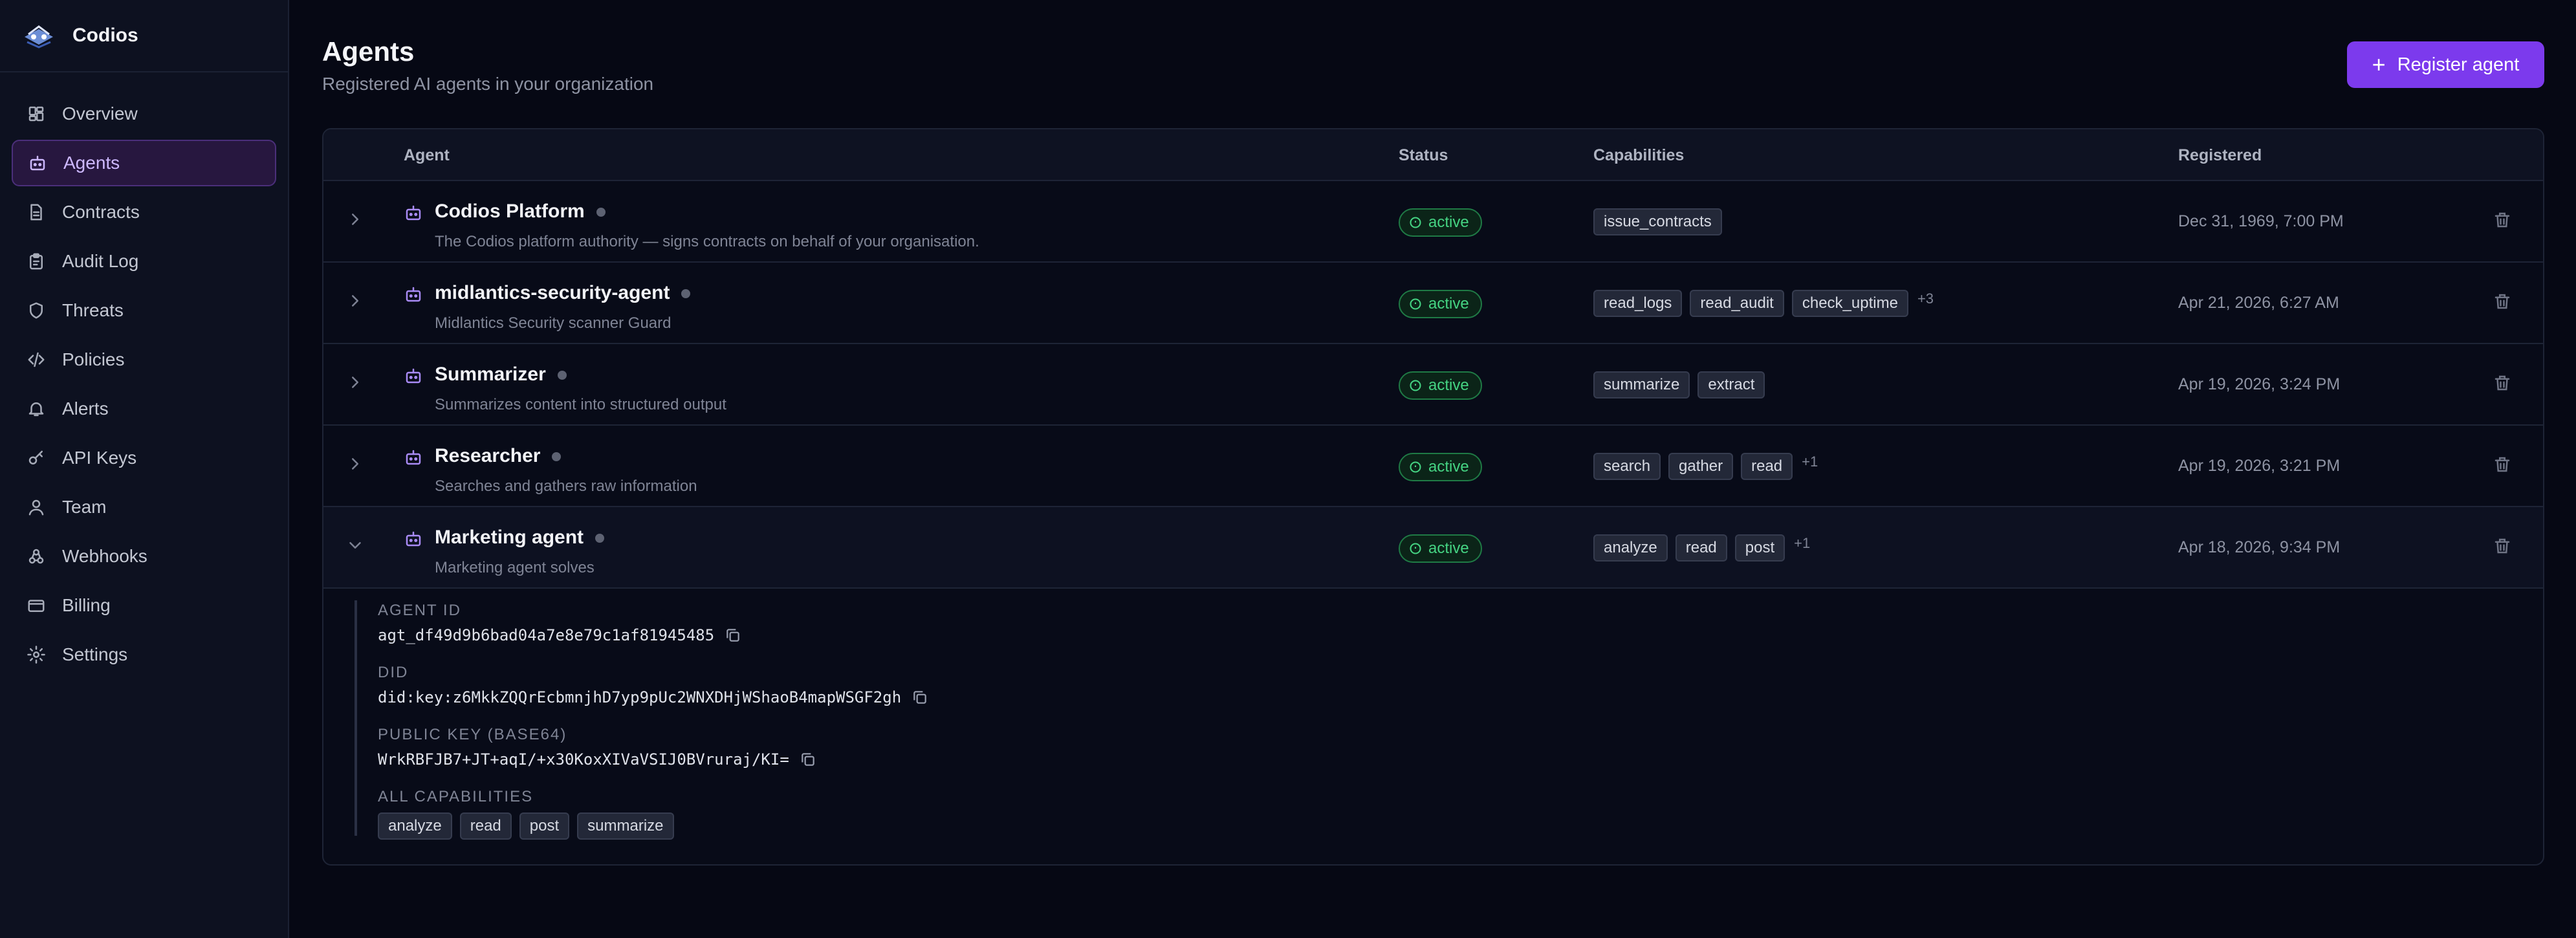 This screenshot has height=938, width=2576. I want to click on column-header-status: Status, so click(1423, 155).